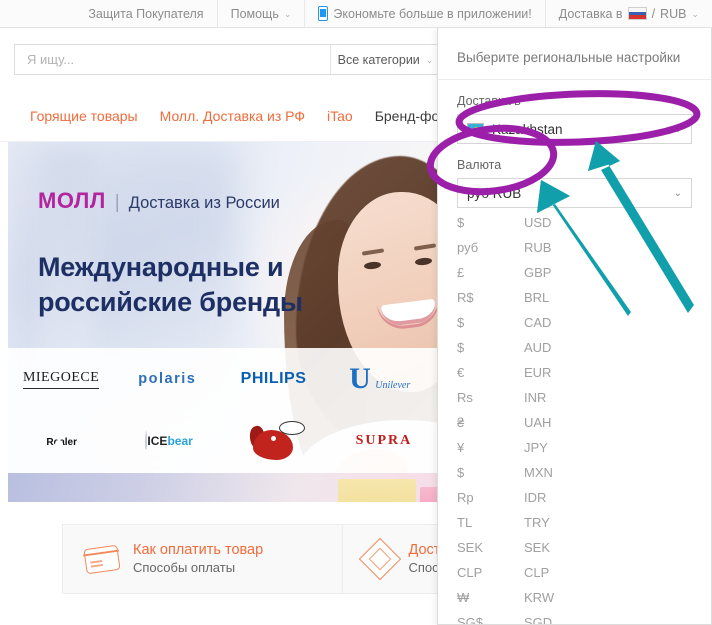 Image resolution: width=712 pixels, height=625 pixels. I want to click on brand-label: SUPRA, so click(384, 440).